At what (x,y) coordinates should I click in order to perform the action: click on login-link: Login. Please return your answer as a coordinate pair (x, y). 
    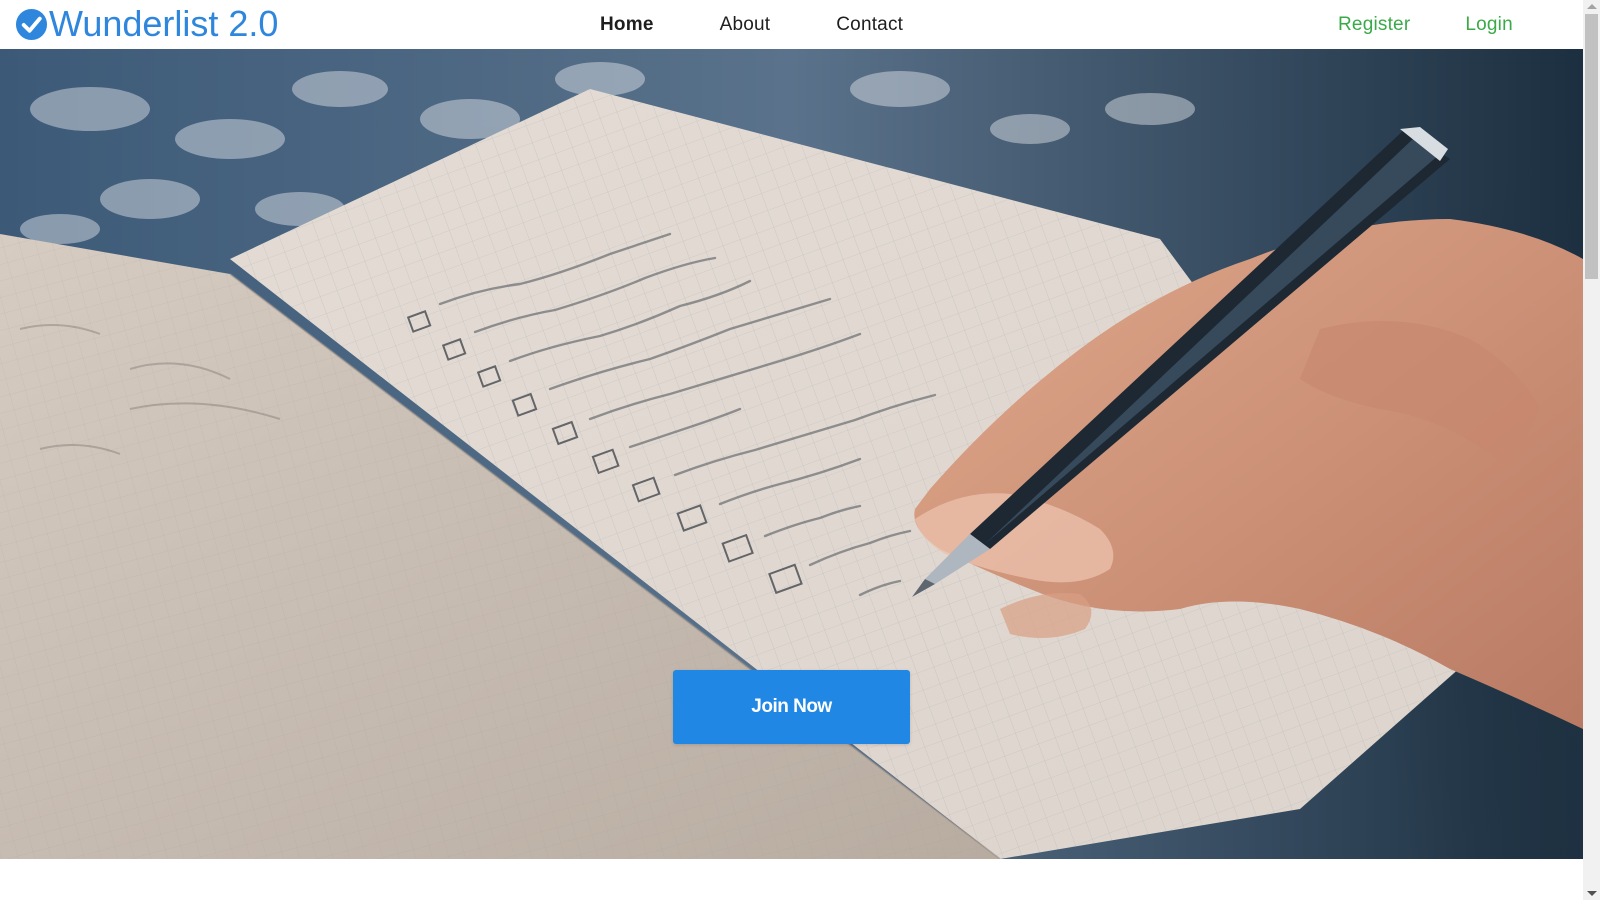
    Looking at the image, I should click on (1489, 25).